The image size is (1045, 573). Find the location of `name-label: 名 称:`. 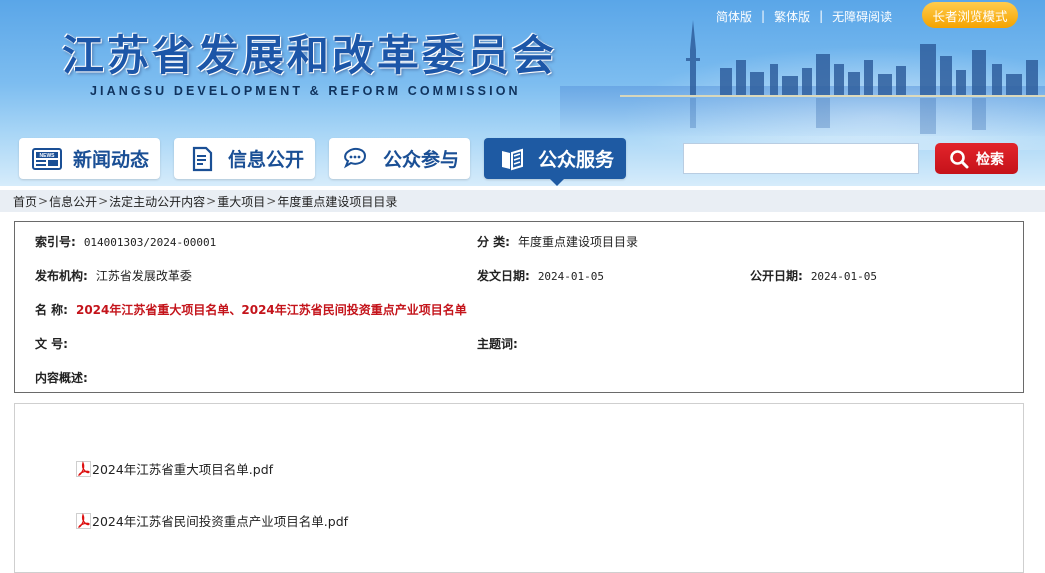

name-label: 名 称: is located at coordinates (51, 310).